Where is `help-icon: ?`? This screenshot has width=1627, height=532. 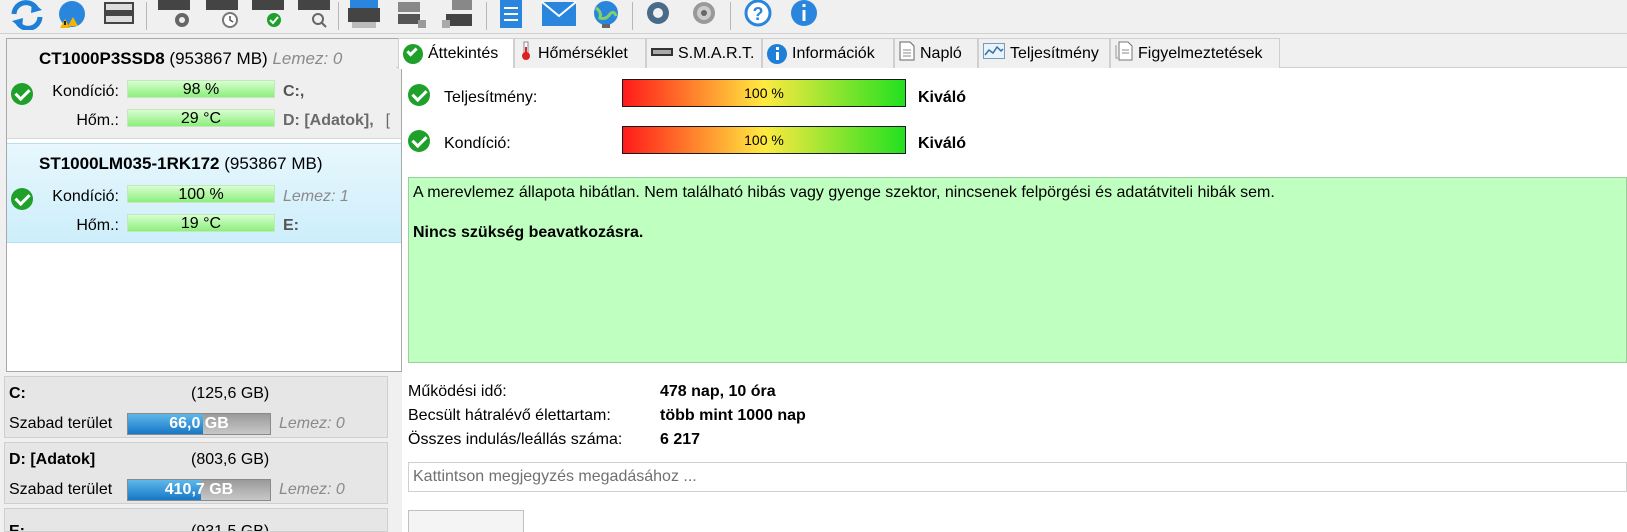 help-icon: ? is located at coordinates (758, 15).